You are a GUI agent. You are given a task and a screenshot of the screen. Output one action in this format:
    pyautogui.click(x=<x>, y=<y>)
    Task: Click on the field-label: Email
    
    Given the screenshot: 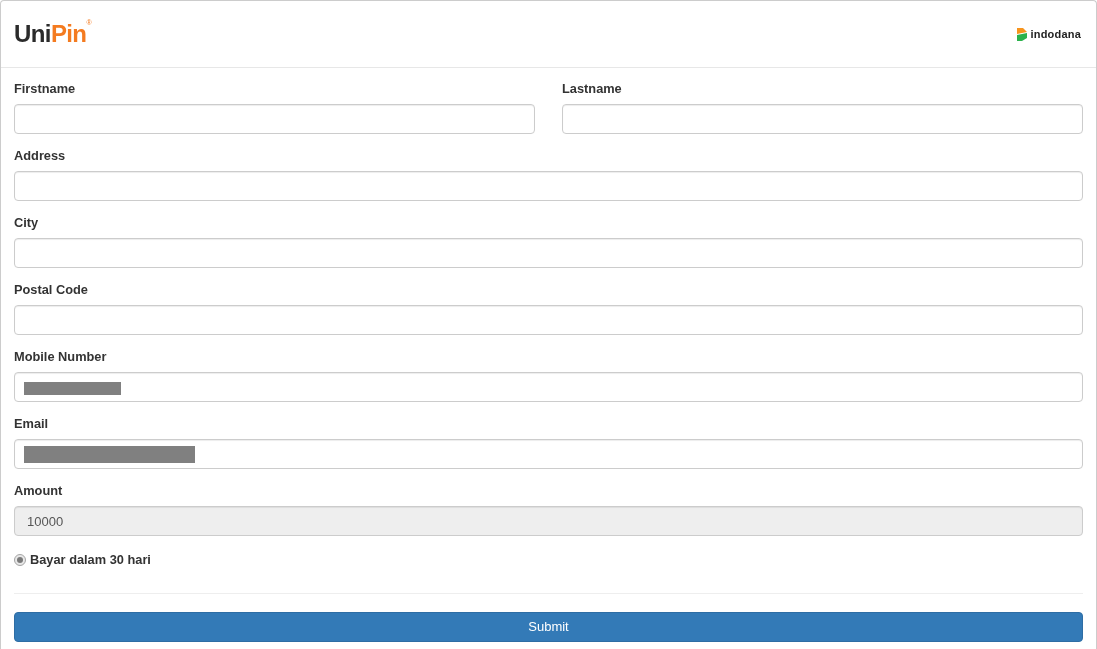 What is the action you would take?
    pyautogui.click(x=32, y=424)
    